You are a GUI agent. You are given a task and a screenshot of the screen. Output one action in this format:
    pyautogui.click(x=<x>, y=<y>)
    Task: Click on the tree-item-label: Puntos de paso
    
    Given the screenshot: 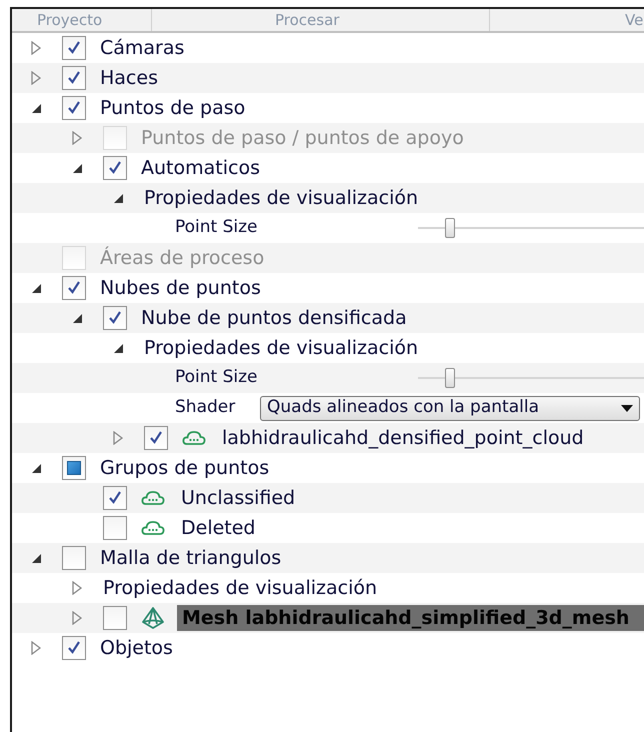 What is the action you would take?
    pyautogui.click(x=173, y=108)
    